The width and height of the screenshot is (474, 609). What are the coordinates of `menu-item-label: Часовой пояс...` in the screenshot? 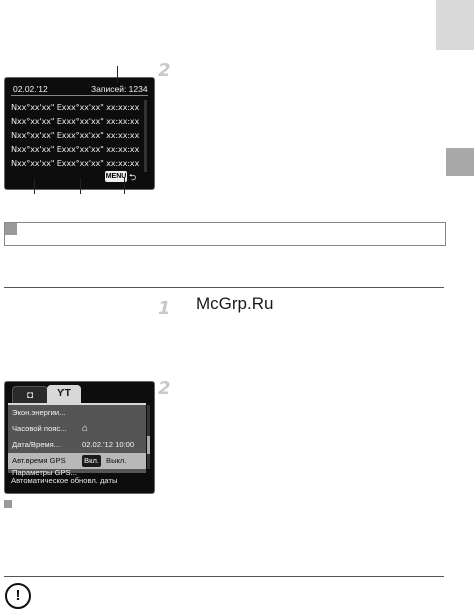 It's located at (39, 428).